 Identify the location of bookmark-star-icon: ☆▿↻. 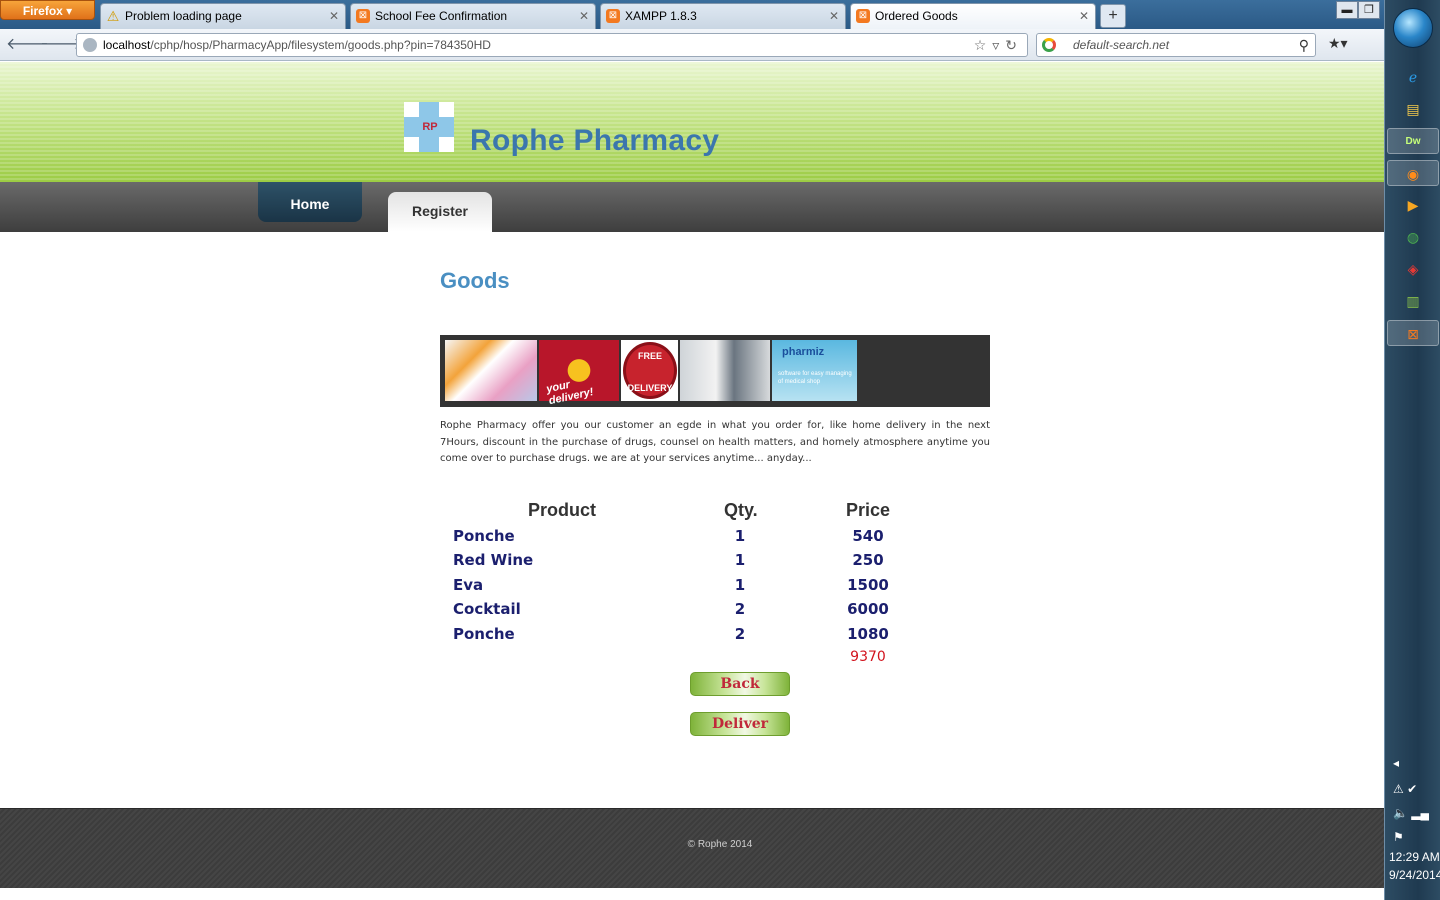
(998, 45).